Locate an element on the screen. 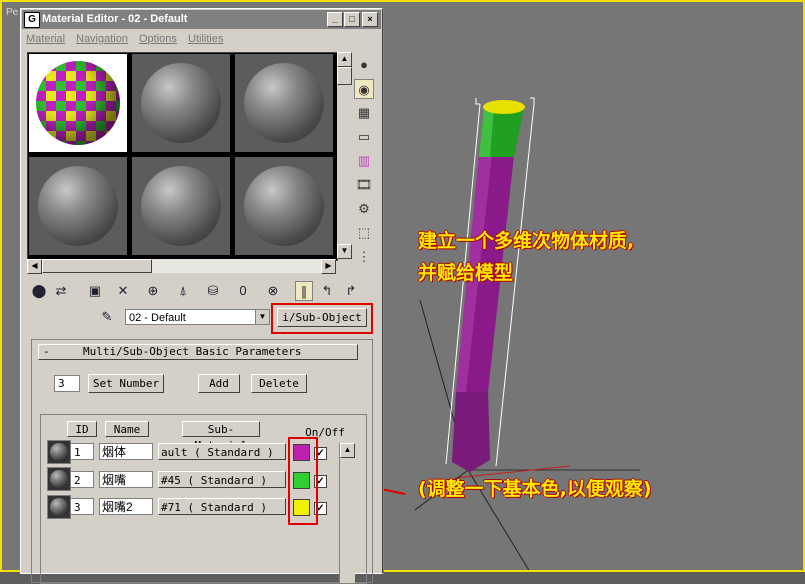 This screenshot has height=584, width=805. reset-map-icon: ✕ is located at coordinates (123, 291).